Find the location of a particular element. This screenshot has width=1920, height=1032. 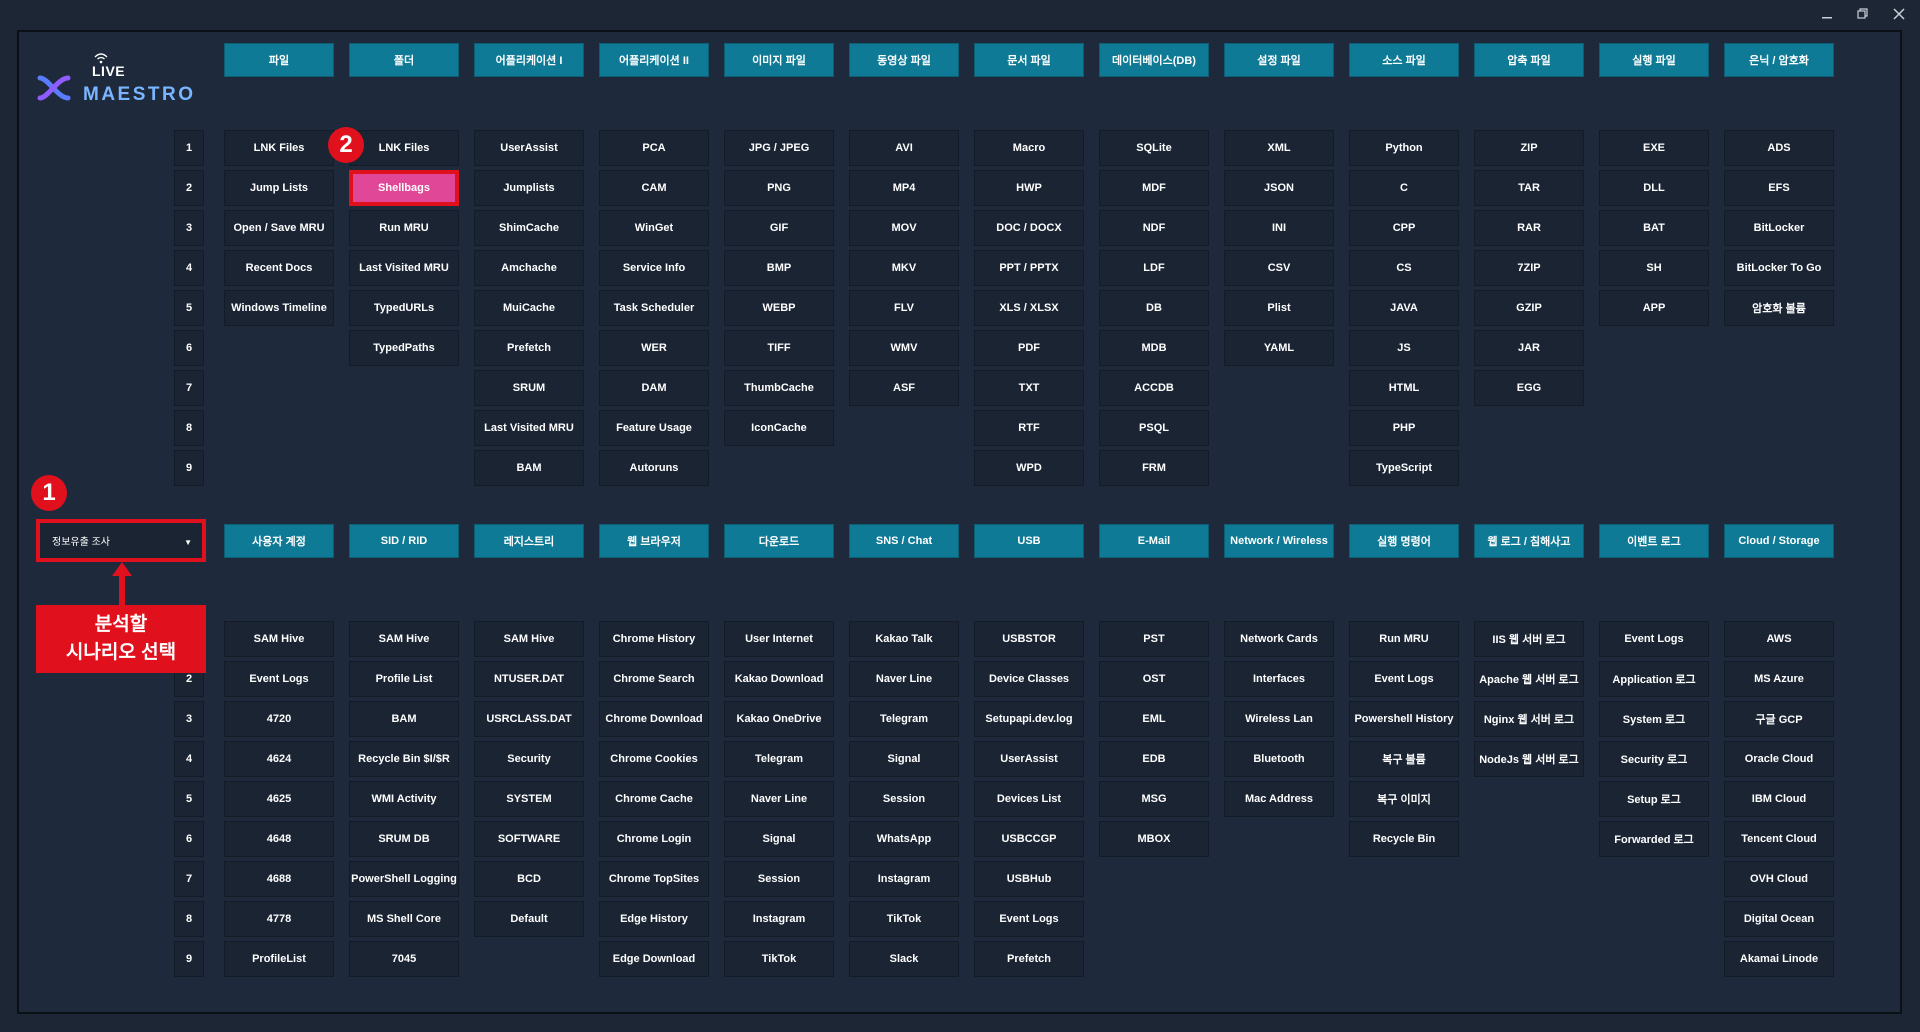

lower-artifact-apache-웹-서버-로그-button: Apache 웹 서버 로그 is located at coordinates (1529, 679).